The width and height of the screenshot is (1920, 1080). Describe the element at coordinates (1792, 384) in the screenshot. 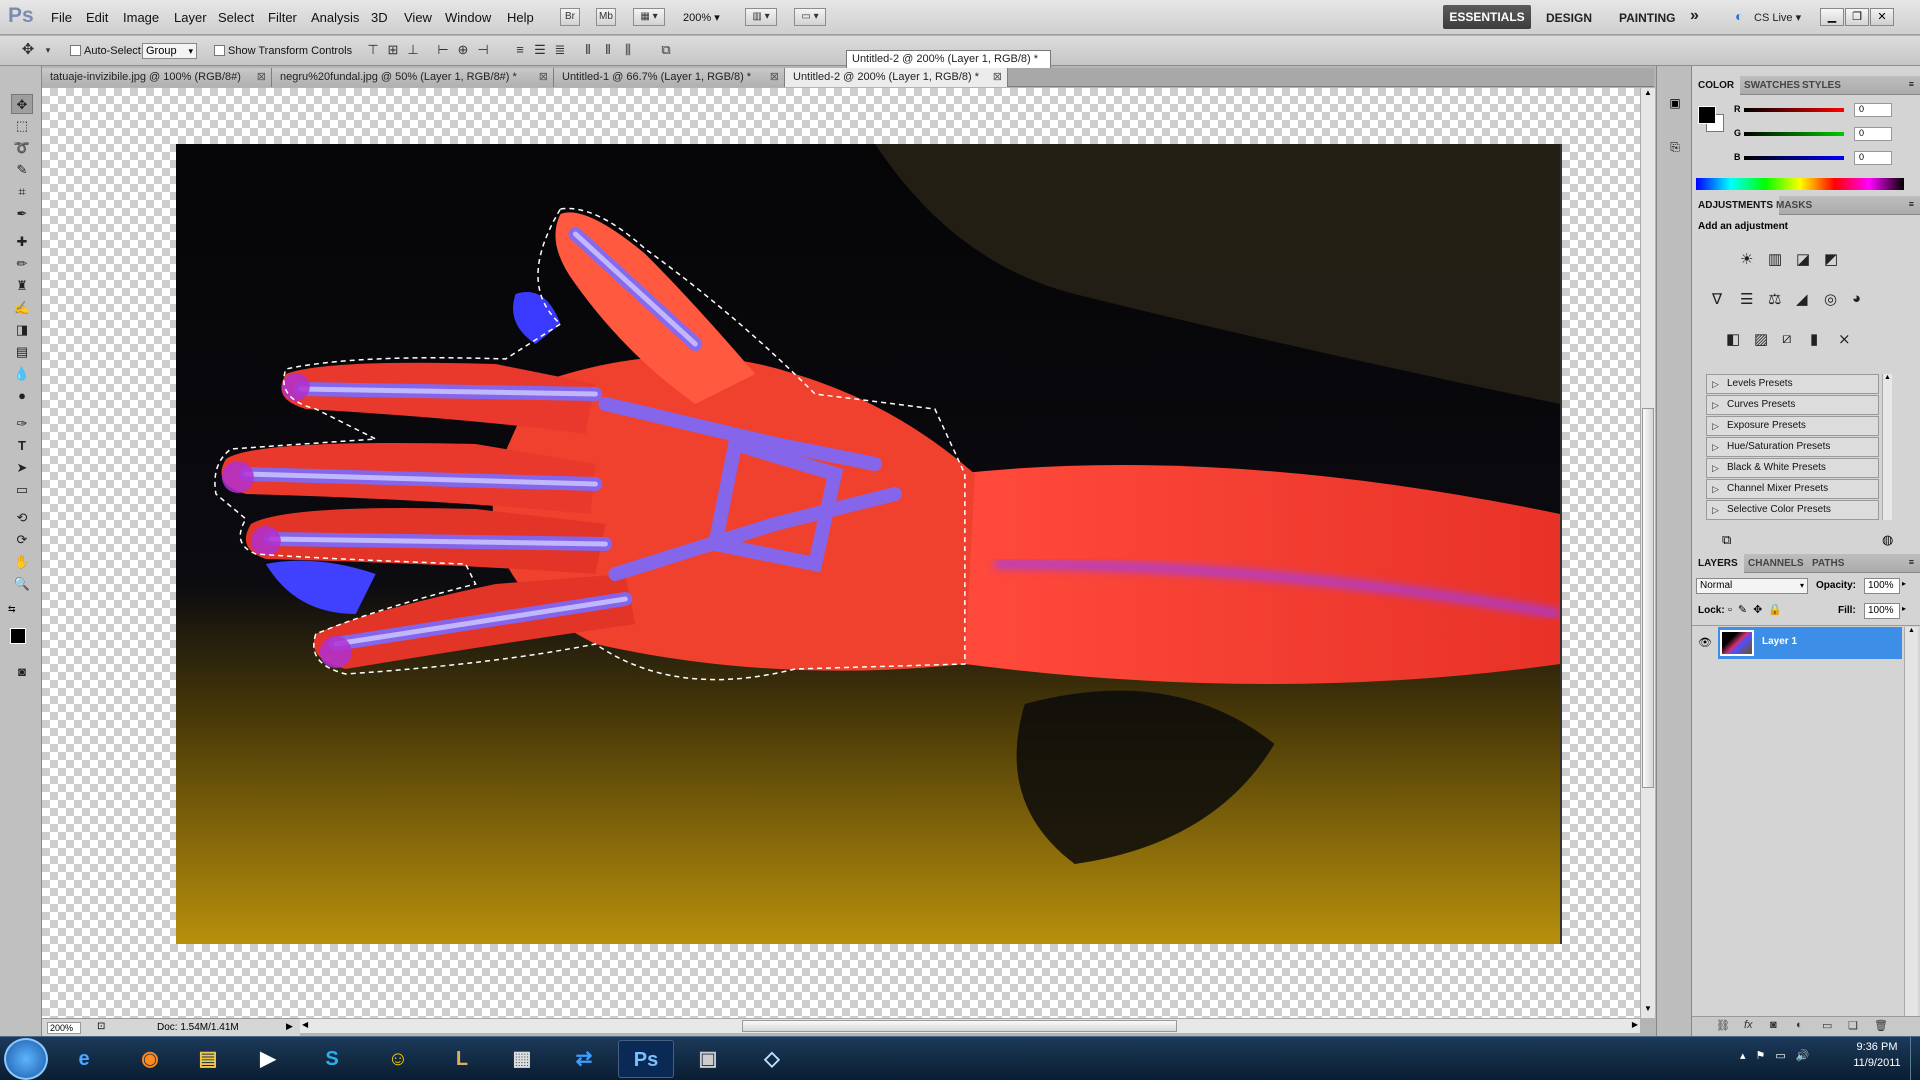

I see `preset-levels: Levels Presets` at that location.